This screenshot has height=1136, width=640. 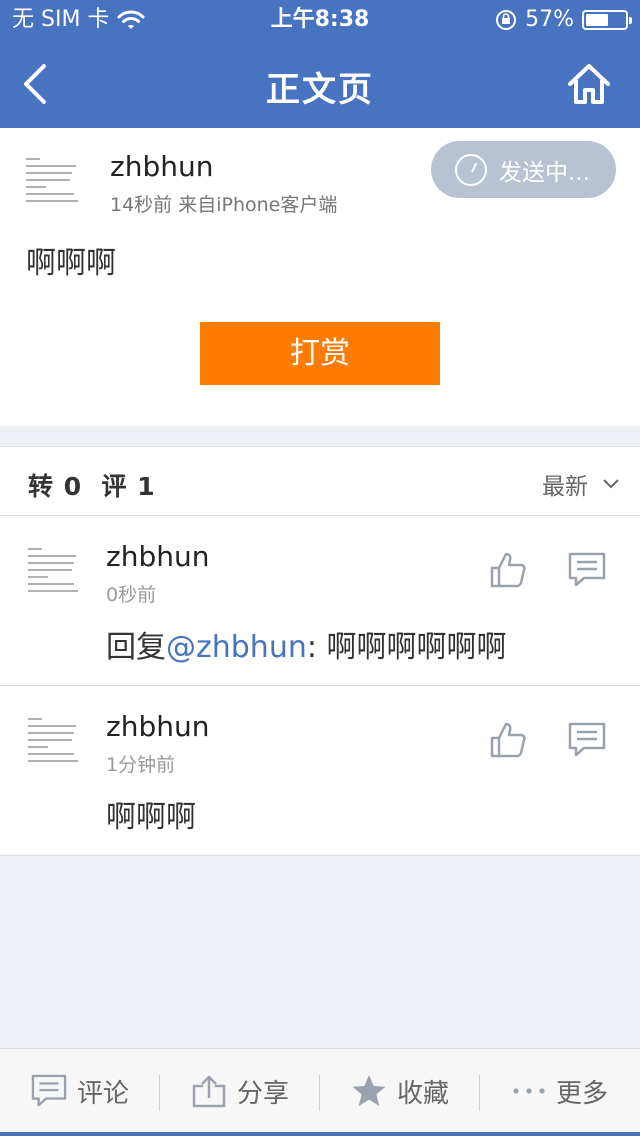 I want to click on battery-icon, so click(x=607, y=20).